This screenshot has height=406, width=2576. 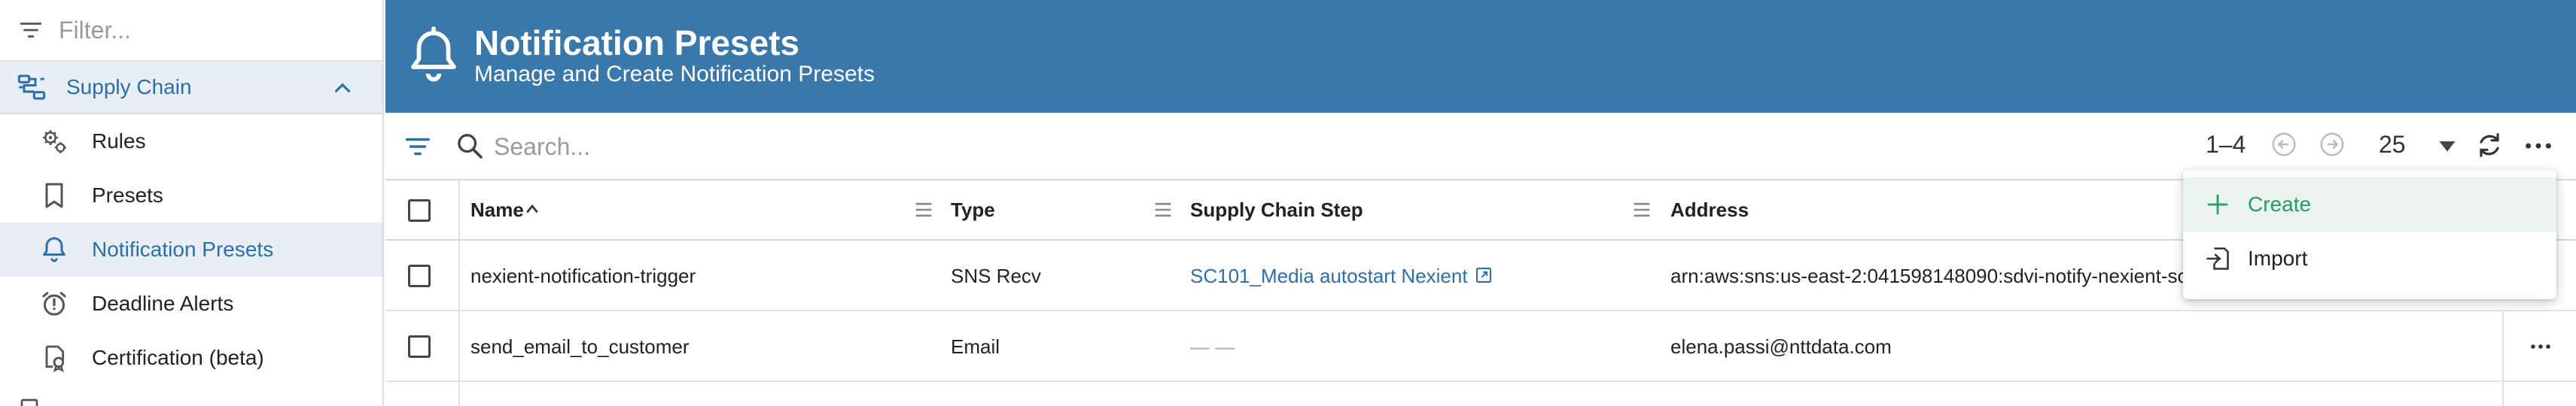 I want to click on page-title: Notification Presets, so click(x=636, y=42).